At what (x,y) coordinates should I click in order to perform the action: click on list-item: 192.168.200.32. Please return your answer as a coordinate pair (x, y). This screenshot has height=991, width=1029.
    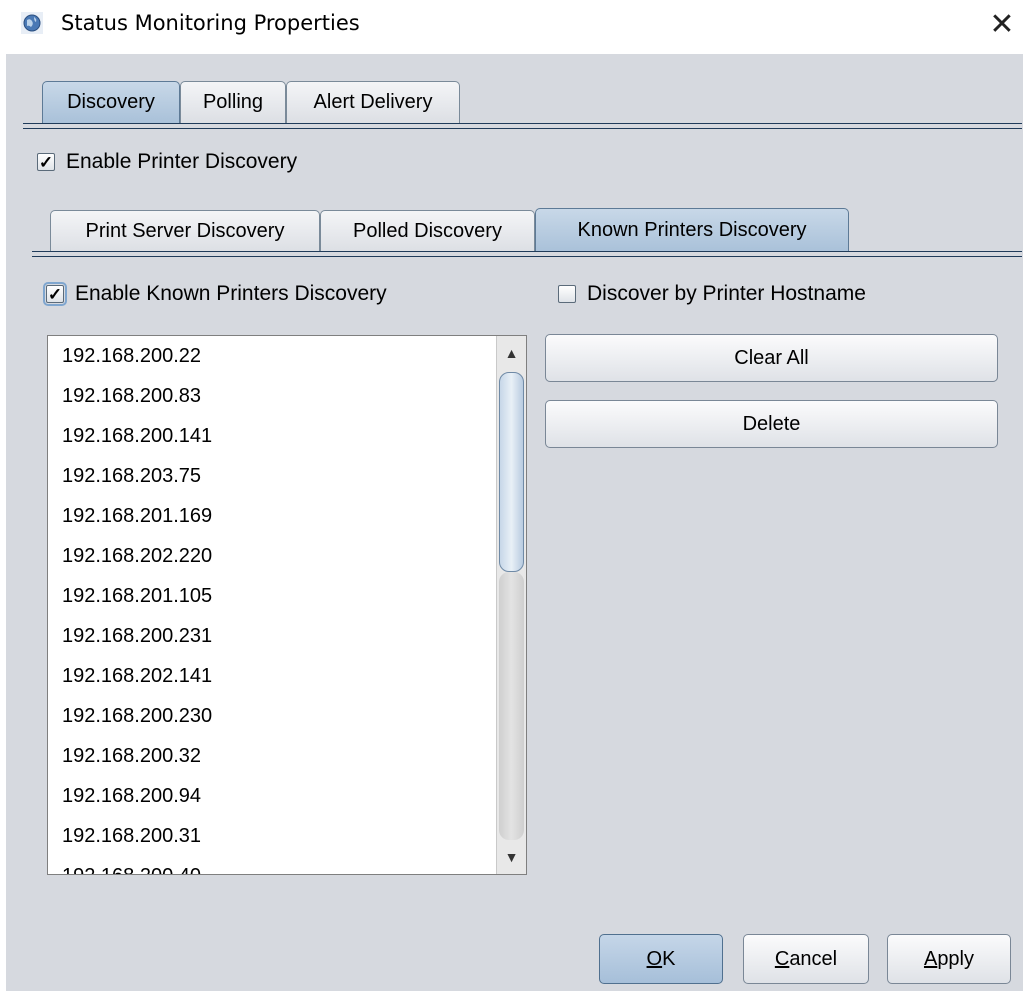
    Looking at the image, I should click on (271, 756).